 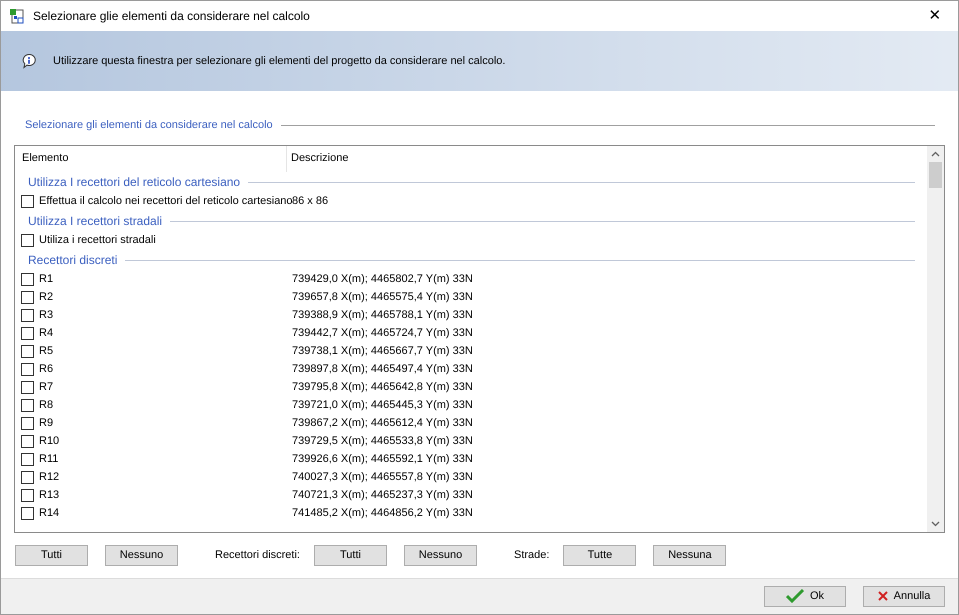 I want to click on app-icon, so click(x=17, y=16).